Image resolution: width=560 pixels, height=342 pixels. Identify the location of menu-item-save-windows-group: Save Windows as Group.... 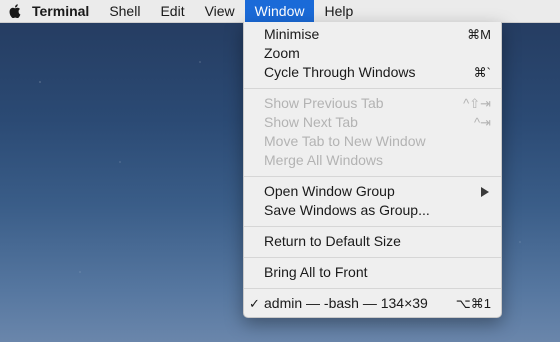
(372, 210).